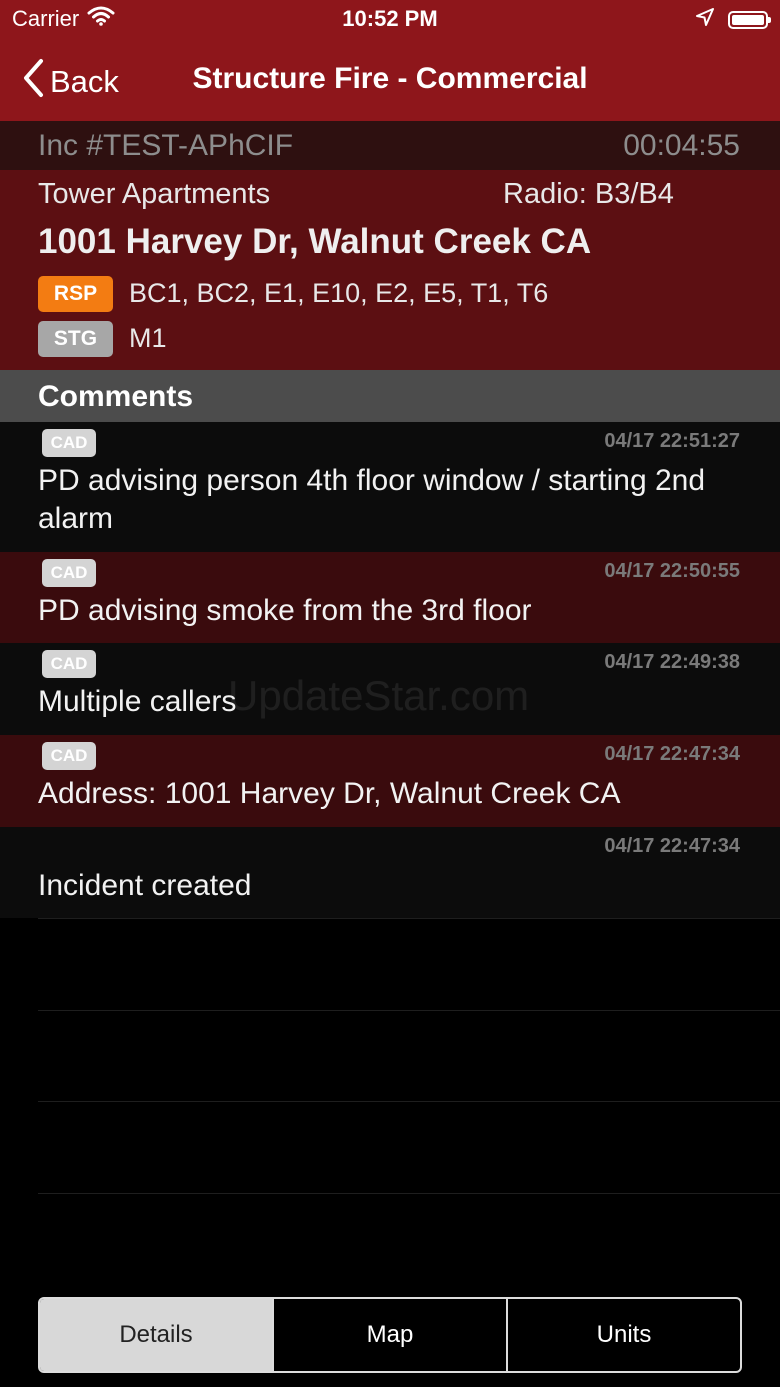 Image resolution: width=780 pixels, height=1387 pixels. I want to click on status-time: 10:52 PM, so click(390, 18).